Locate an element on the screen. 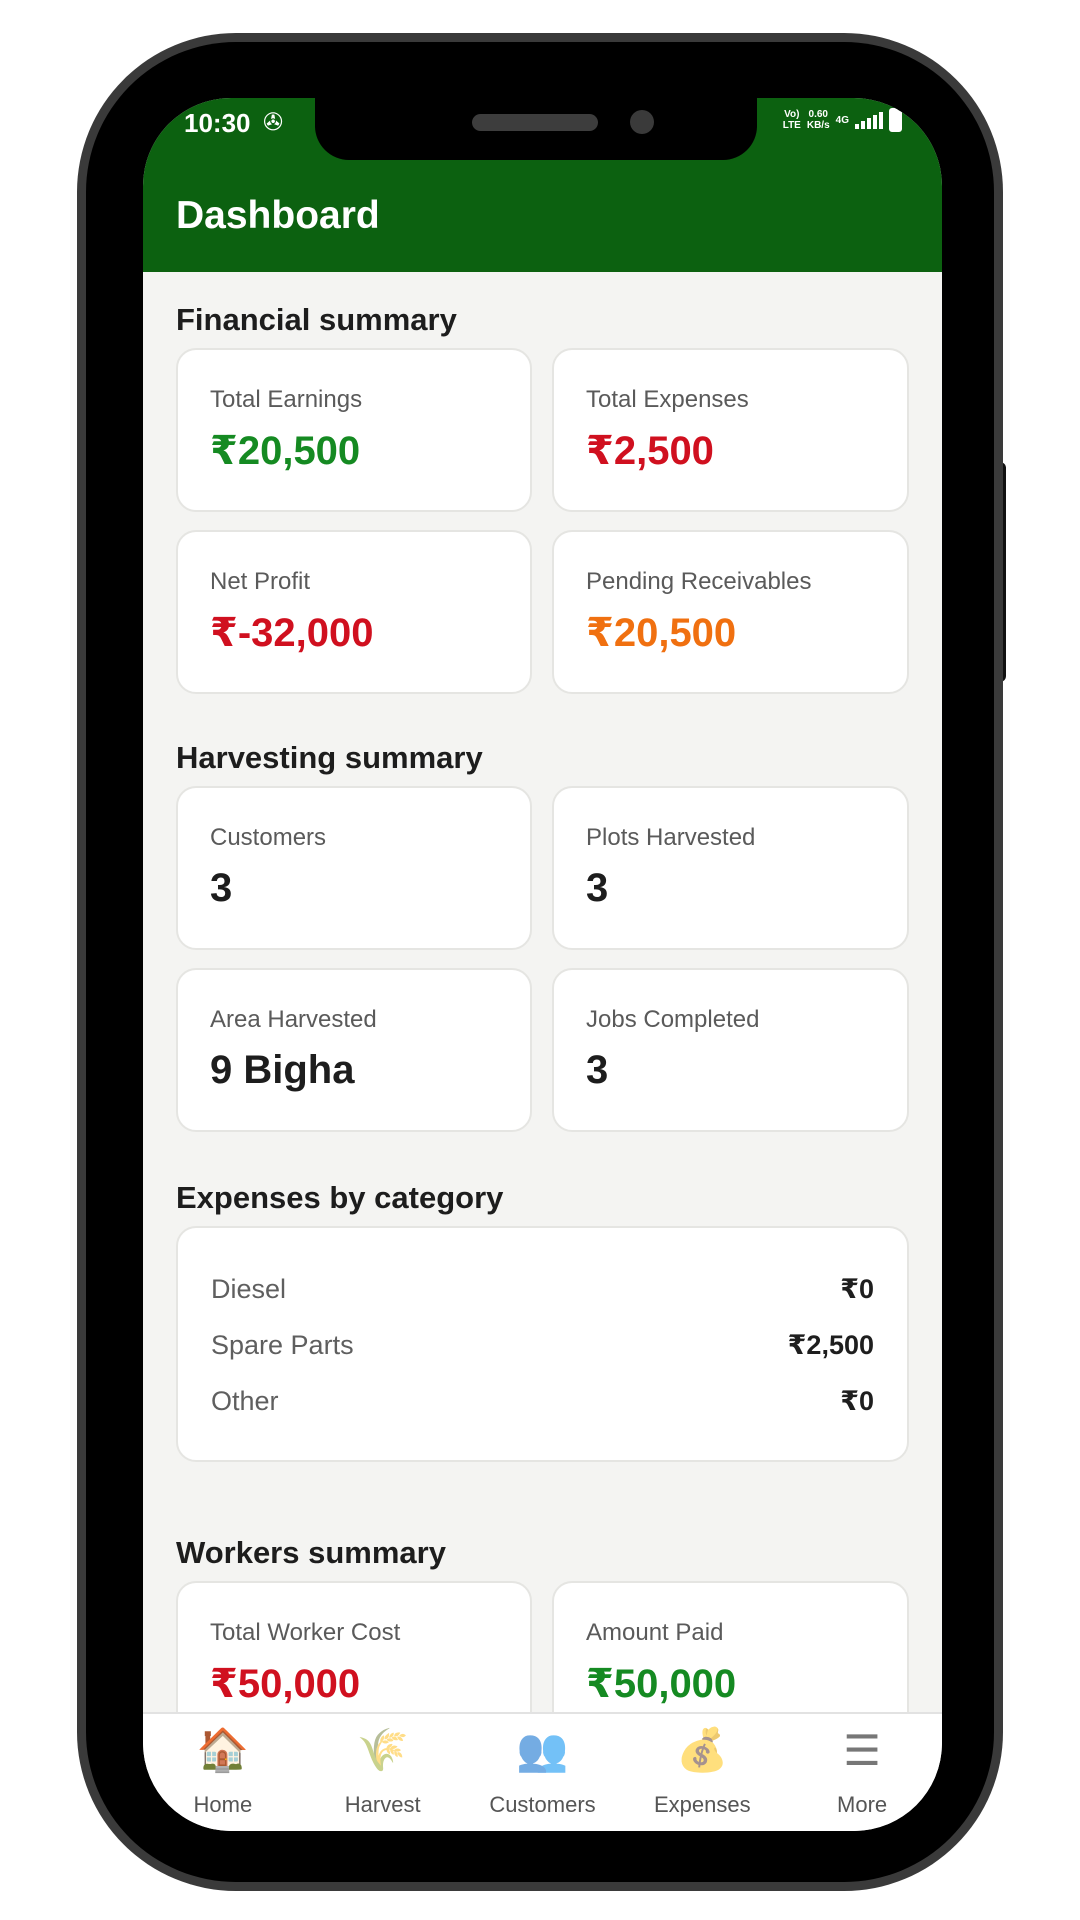 The image size is (1080, 1920). total-earnings-card: Total Earnings ₹20,500 is located at coordinates (354, 430).